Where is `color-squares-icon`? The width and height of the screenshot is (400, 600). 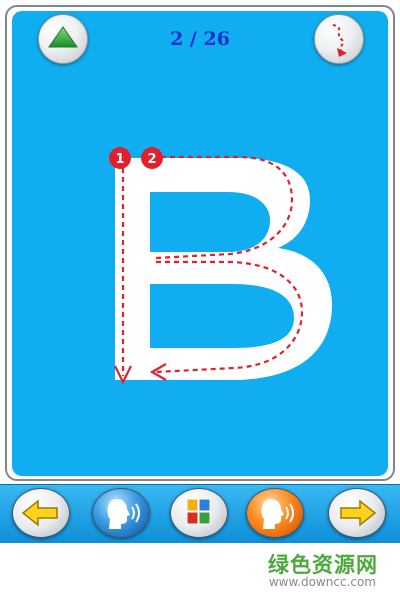
color-squares-icon is located at coordinates (198, 511).